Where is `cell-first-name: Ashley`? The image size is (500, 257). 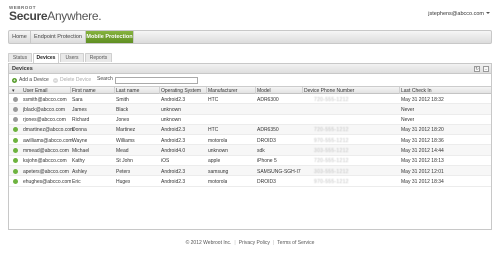 cell-first-name: Ashley is located at coordinates (80, 171).